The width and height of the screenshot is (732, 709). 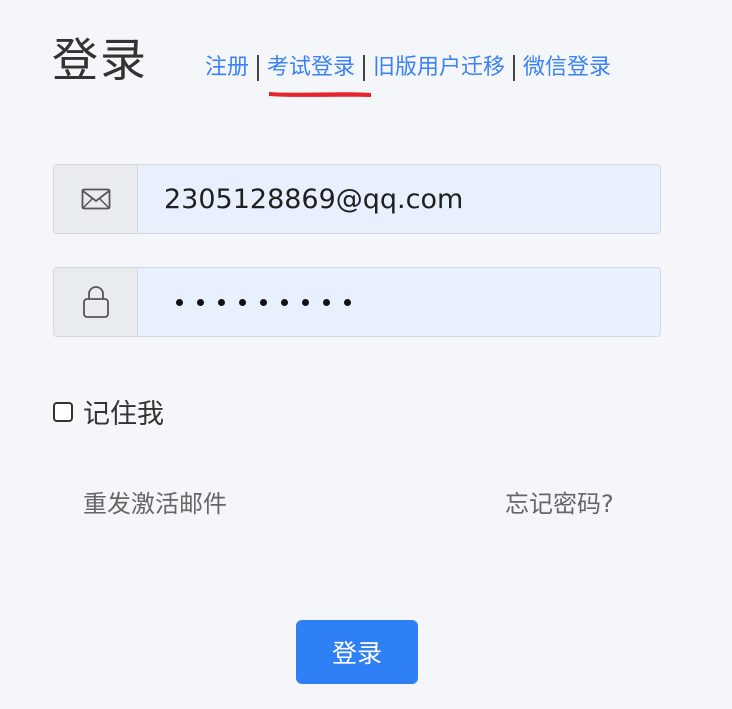 I want to click on nav-link-register: 注册, so click(x=227, y=68).